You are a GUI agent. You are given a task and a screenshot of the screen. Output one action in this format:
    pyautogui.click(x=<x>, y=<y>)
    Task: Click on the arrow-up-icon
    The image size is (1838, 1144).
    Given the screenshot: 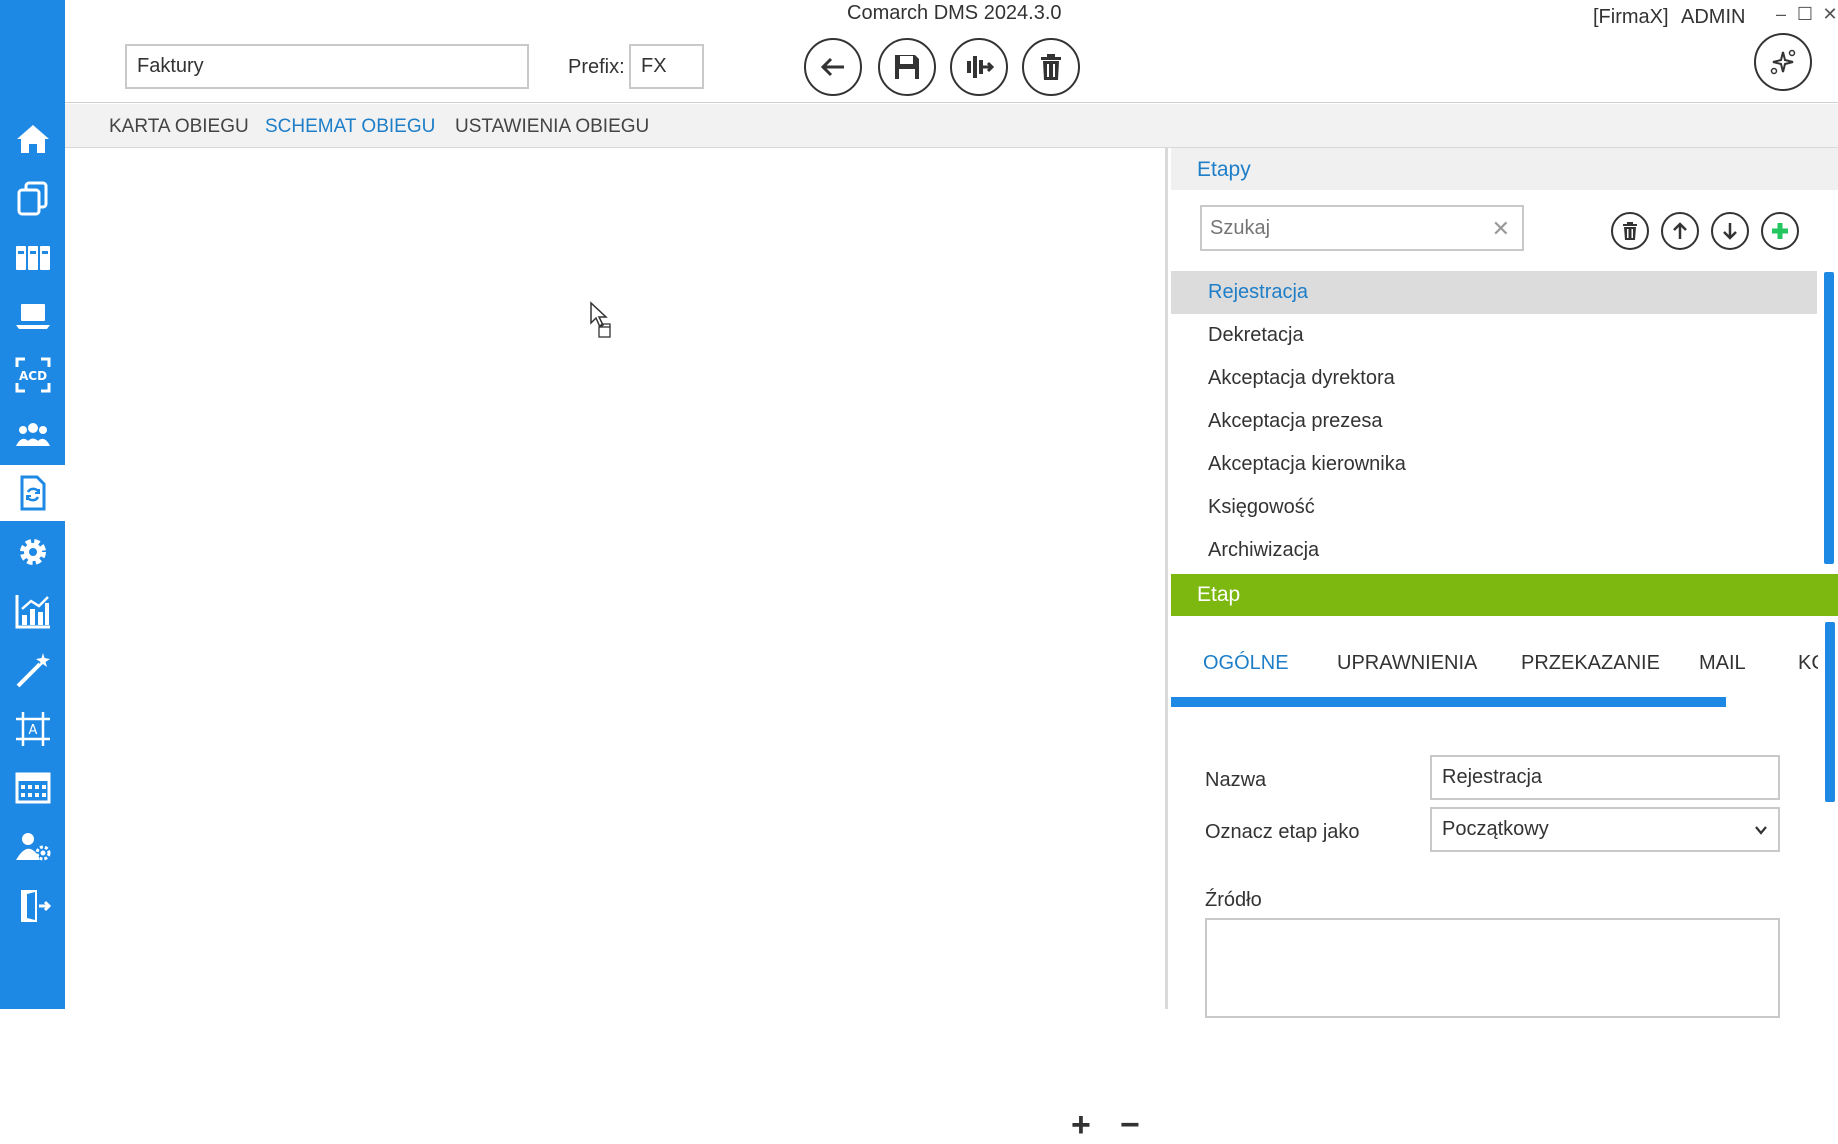 What is the action you would take?
    pyautogui.click(x=1680, y=230)
    